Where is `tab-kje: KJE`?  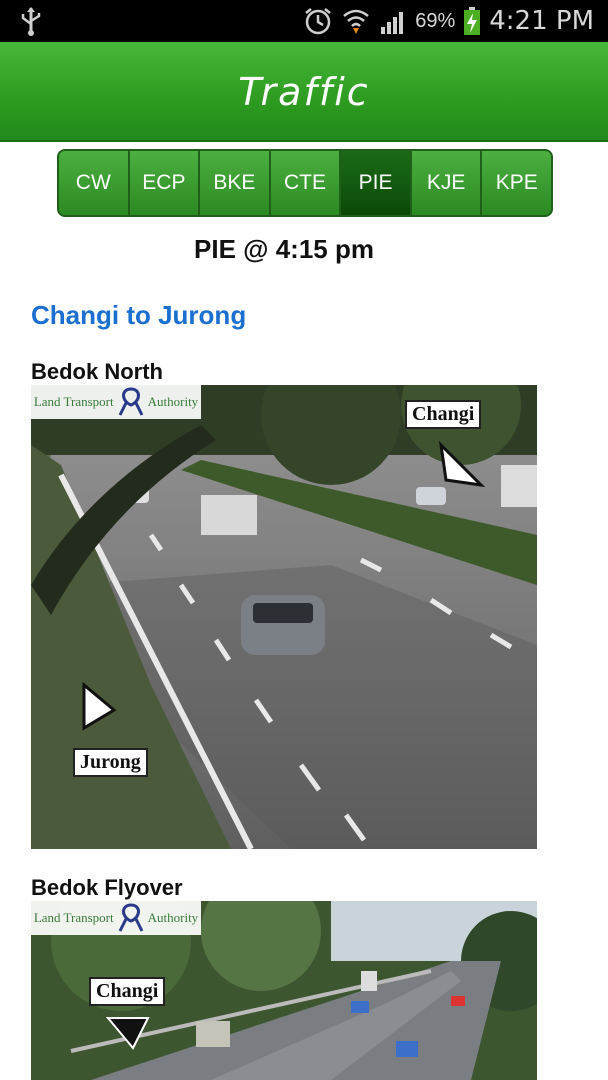 tab-kje: KJE is located at coordinates (447, 183).